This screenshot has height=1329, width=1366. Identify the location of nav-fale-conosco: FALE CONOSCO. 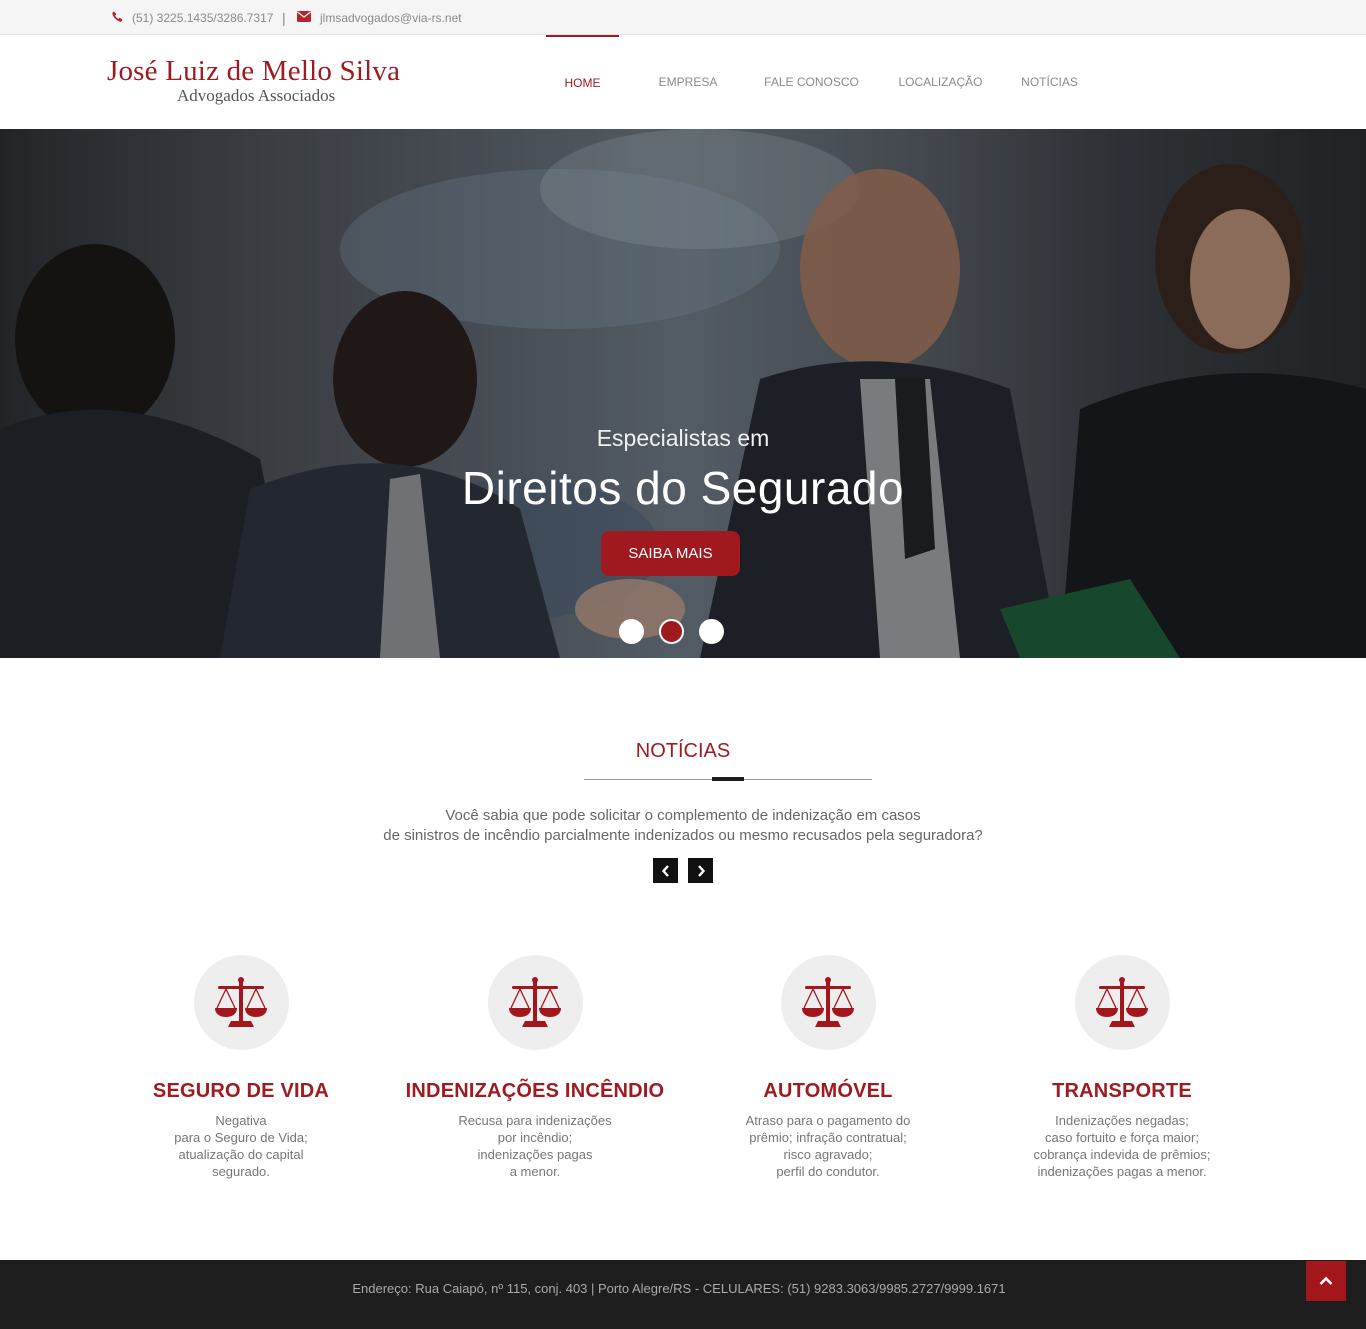
(811, 82).